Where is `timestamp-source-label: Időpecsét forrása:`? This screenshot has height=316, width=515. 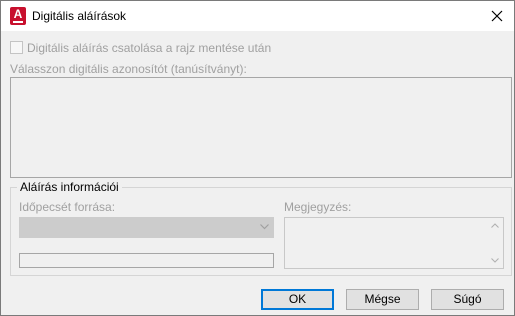
timestamp-source-label: Időpecsét forrása: is located at coordinates (67, 207).